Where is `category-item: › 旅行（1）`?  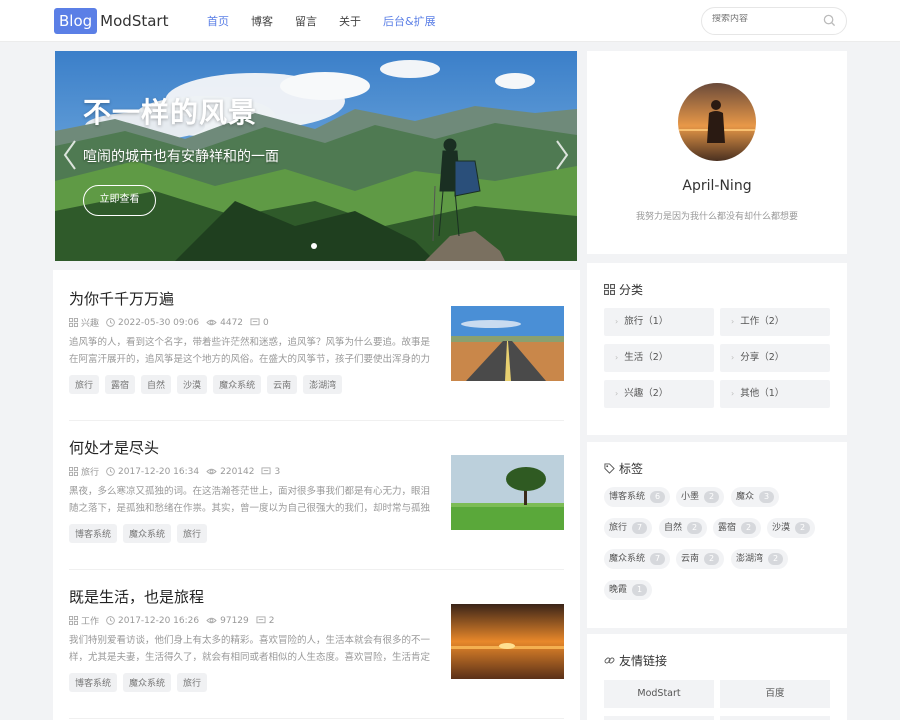
category-item: › 旅行（1） is located at coordinates (659, 322).